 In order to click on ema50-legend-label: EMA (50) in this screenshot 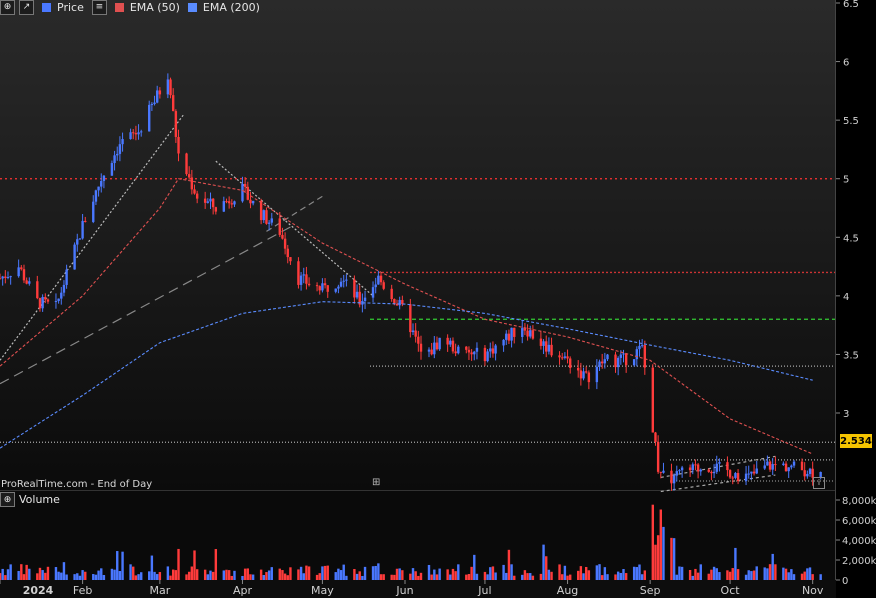, I will do `click(154, 7)`.